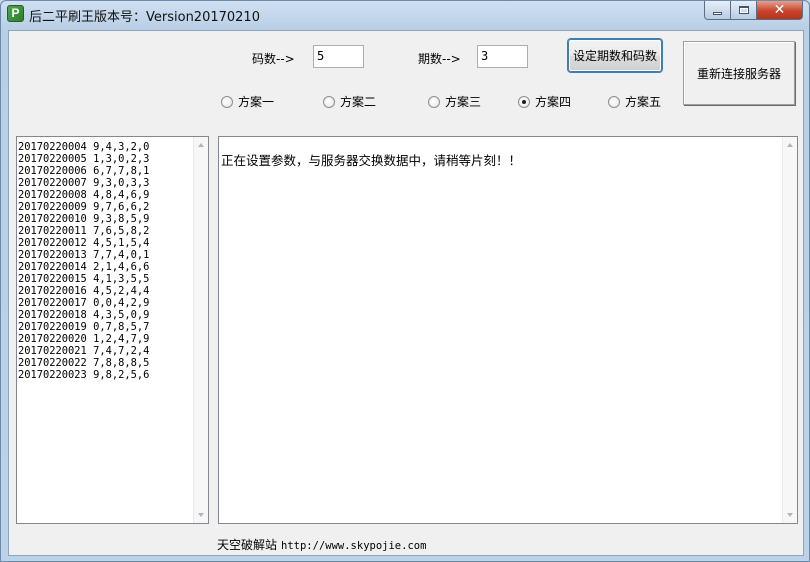 This screenshot has height=562, width=810. What do you see at coordinates (83, 159) in the screenshot?
I see `history-row: 20170220005 1,3,0,2,3` at bounding box center [83, 159].